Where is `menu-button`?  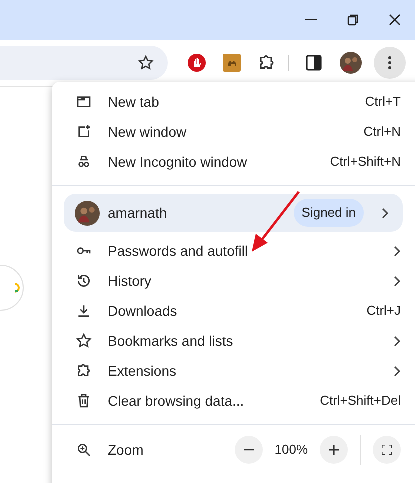
menu-button is located at coordinates (390, 63).